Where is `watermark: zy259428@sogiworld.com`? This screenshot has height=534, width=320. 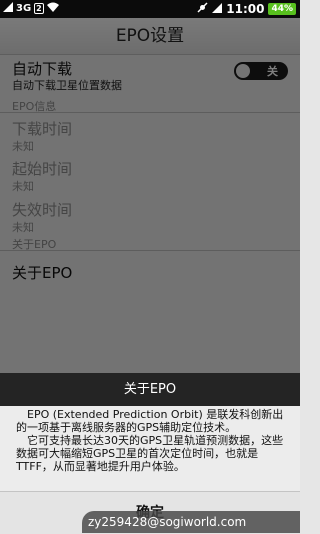
watermark: zy259428@sogiworld.com is located at coordinates (191, 522).